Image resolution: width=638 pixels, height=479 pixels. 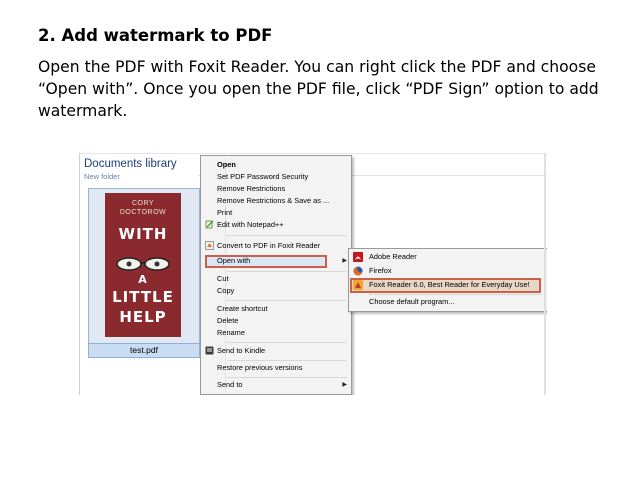 I want to click on book-cover: CORY DOCTOROW WITH A LITTLE HELP, so click(x=143, y=265).